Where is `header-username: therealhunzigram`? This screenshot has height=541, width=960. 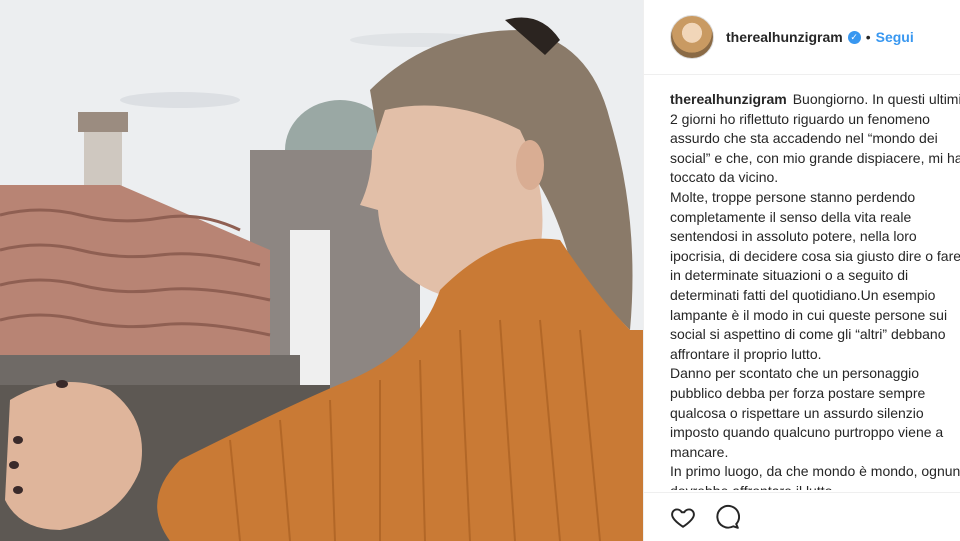 header-username: therealhunzigram is located at coordinates (784, 37).